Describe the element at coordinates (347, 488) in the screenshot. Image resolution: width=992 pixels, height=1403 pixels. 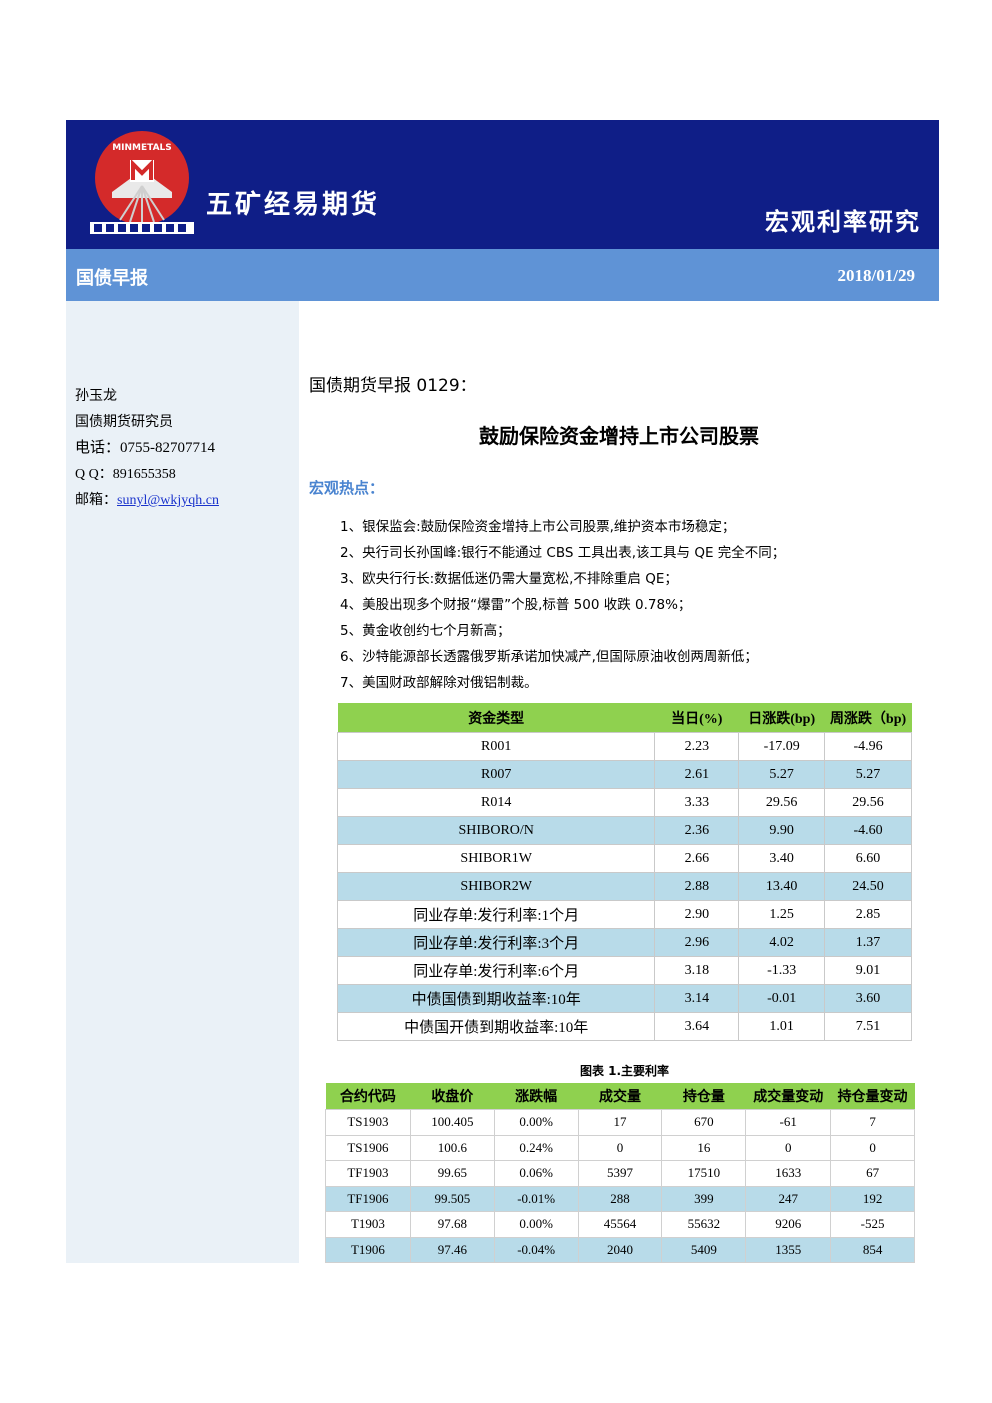
I see `hotspot-label: 宏观热点：` at that location.